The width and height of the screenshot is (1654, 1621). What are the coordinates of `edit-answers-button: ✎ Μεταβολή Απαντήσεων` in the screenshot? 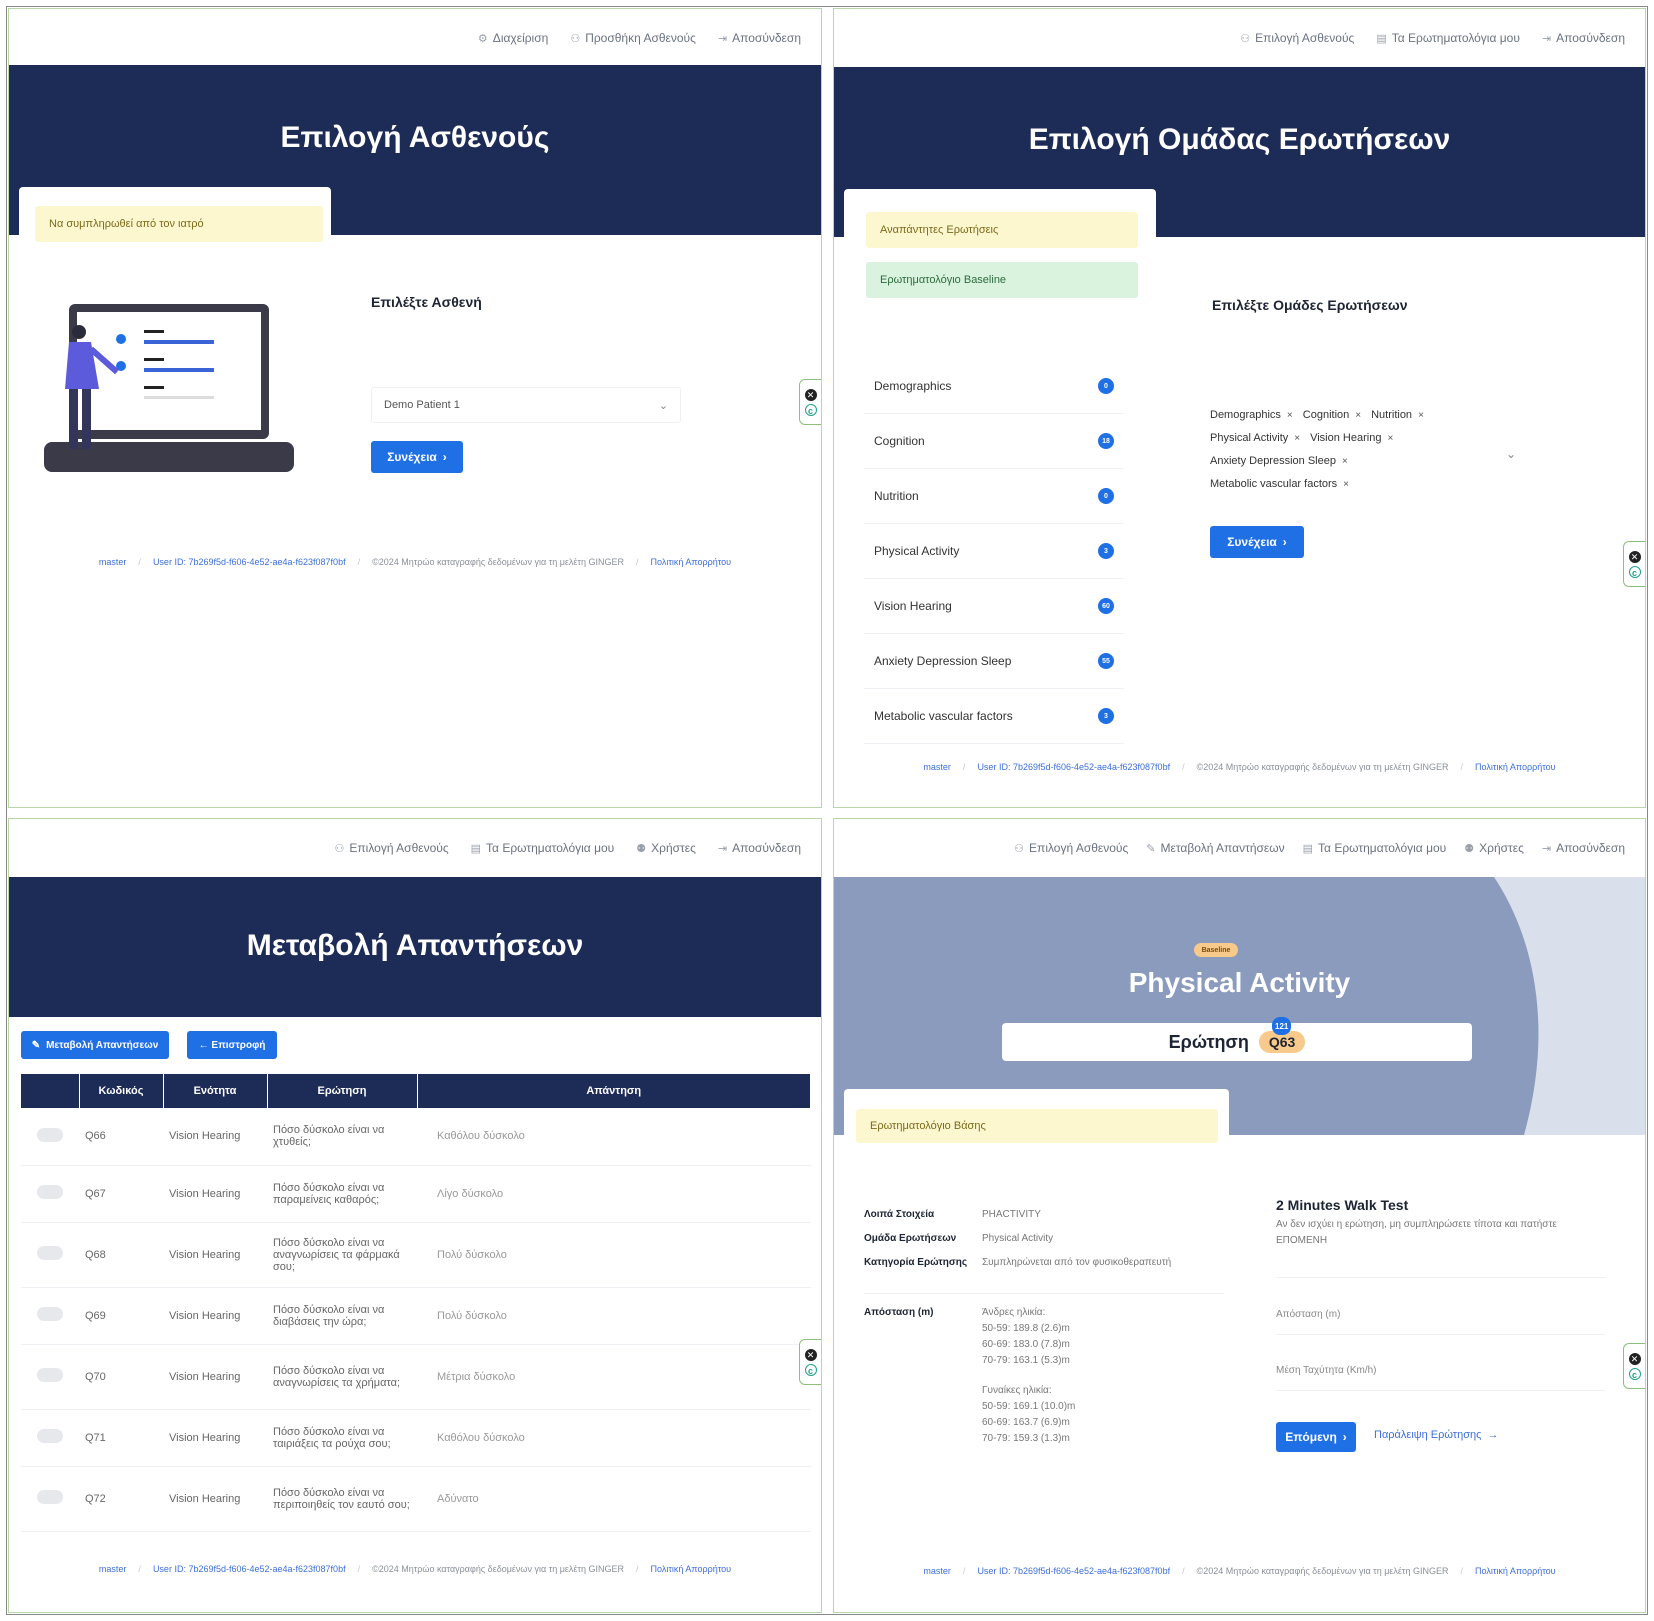 It's located at (95, 1045).